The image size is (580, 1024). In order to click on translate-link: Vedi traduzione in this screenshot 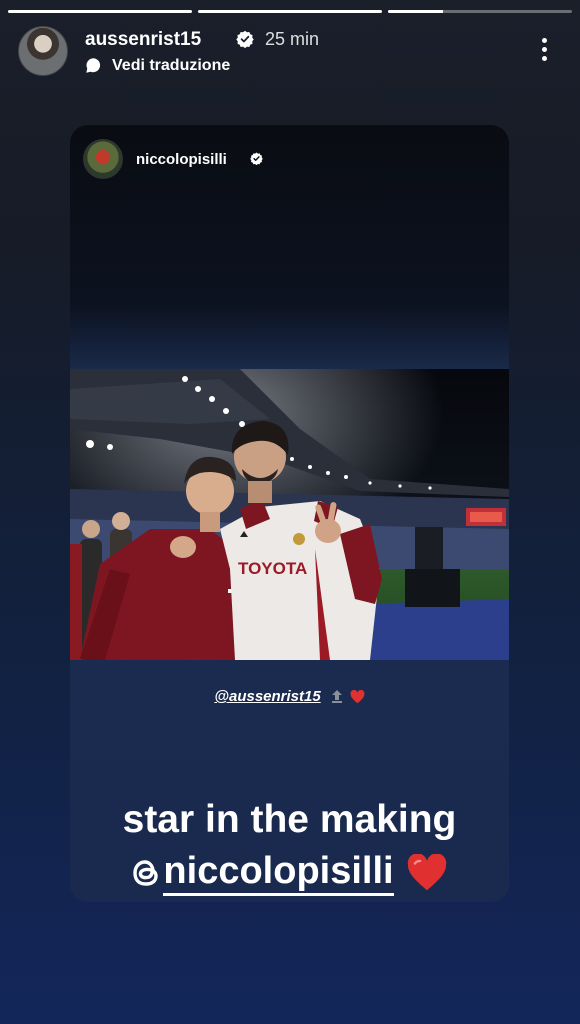, I will do `click(171, 66)`.